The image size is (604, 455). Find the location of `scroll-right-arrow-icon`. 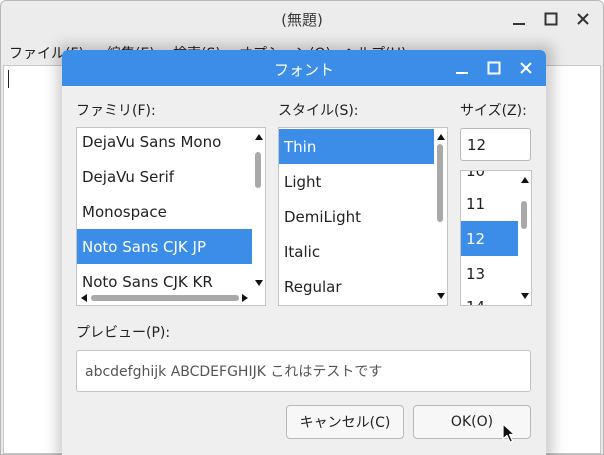

scroll-right-arrow-icon is located at coordinates (245, 298).